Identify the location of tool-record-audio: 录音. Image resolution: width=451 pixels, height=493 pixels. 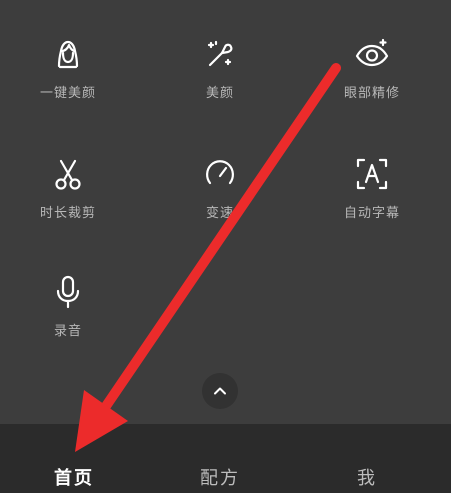
(68, 305).